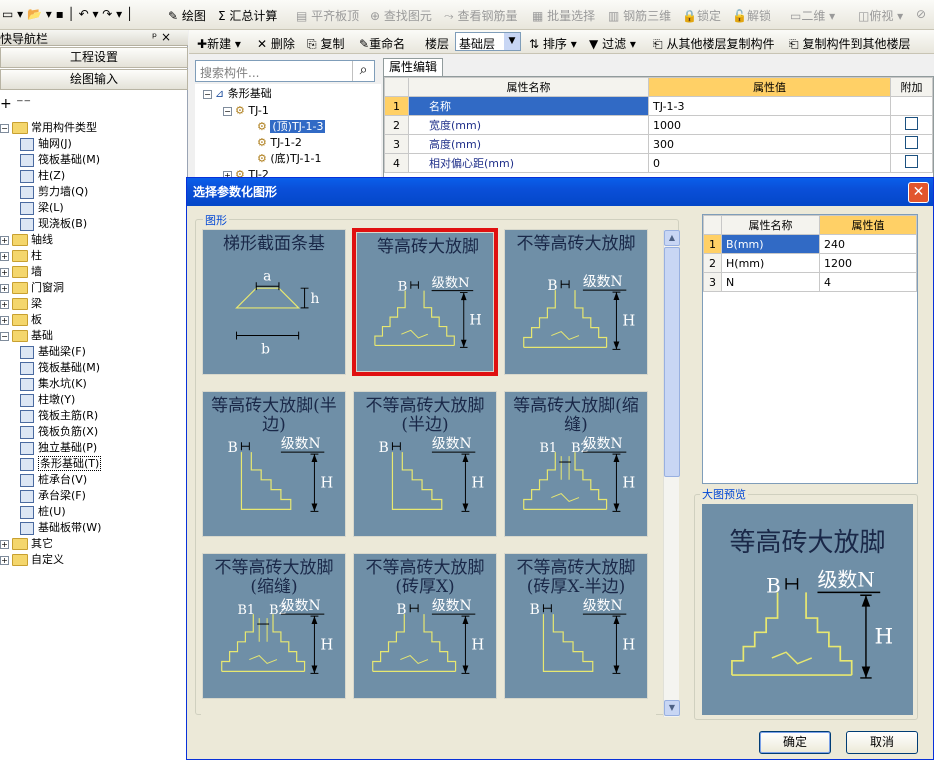  What do you see at coordinates (425, 464) in the screenshot?
I see `shape-tile: B 级数N H 不等高砖大放脚(半边)` at bounding box center [425, 464].